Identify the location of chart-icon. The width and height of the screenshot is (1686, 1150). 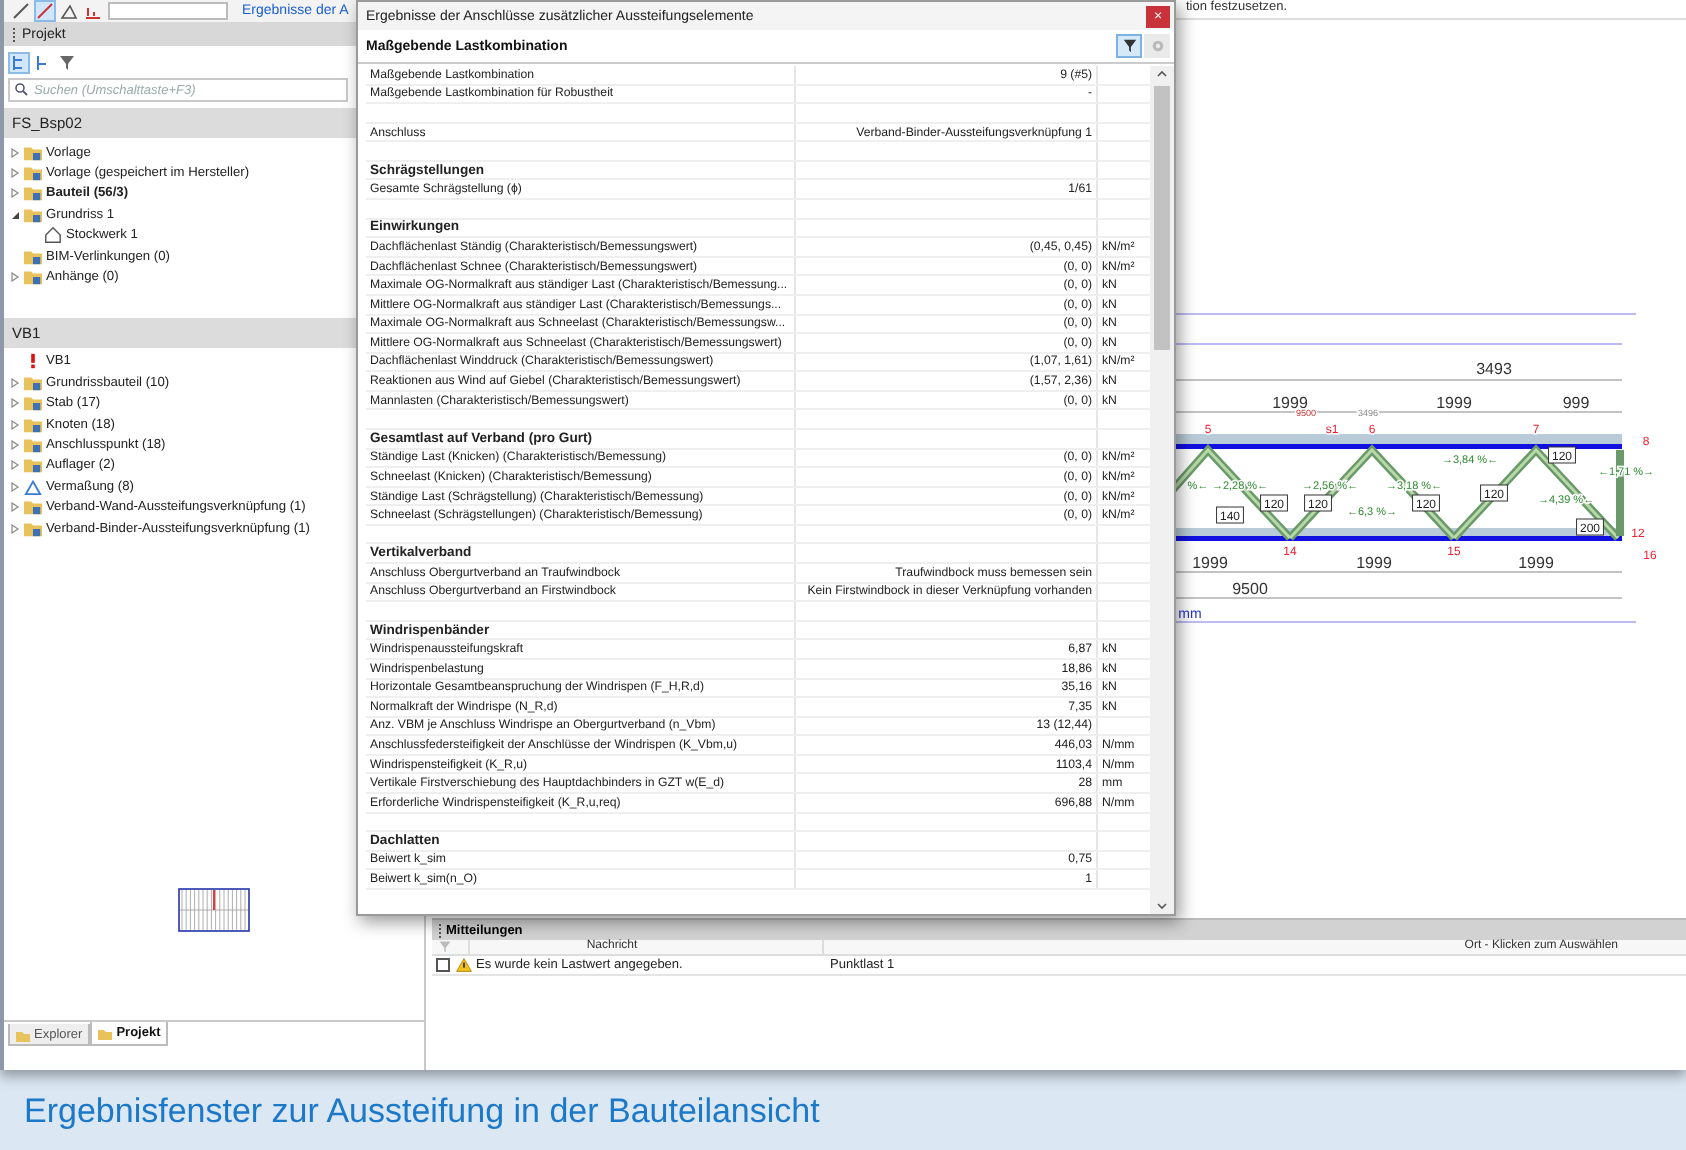
(93, 11).